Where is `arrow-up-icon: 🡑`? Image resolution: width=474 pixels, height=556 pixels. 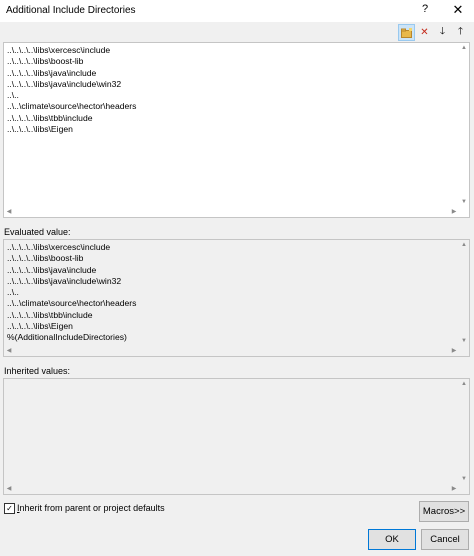
arrow-up-icon: 🡑 is located at coordinates (460, 31).